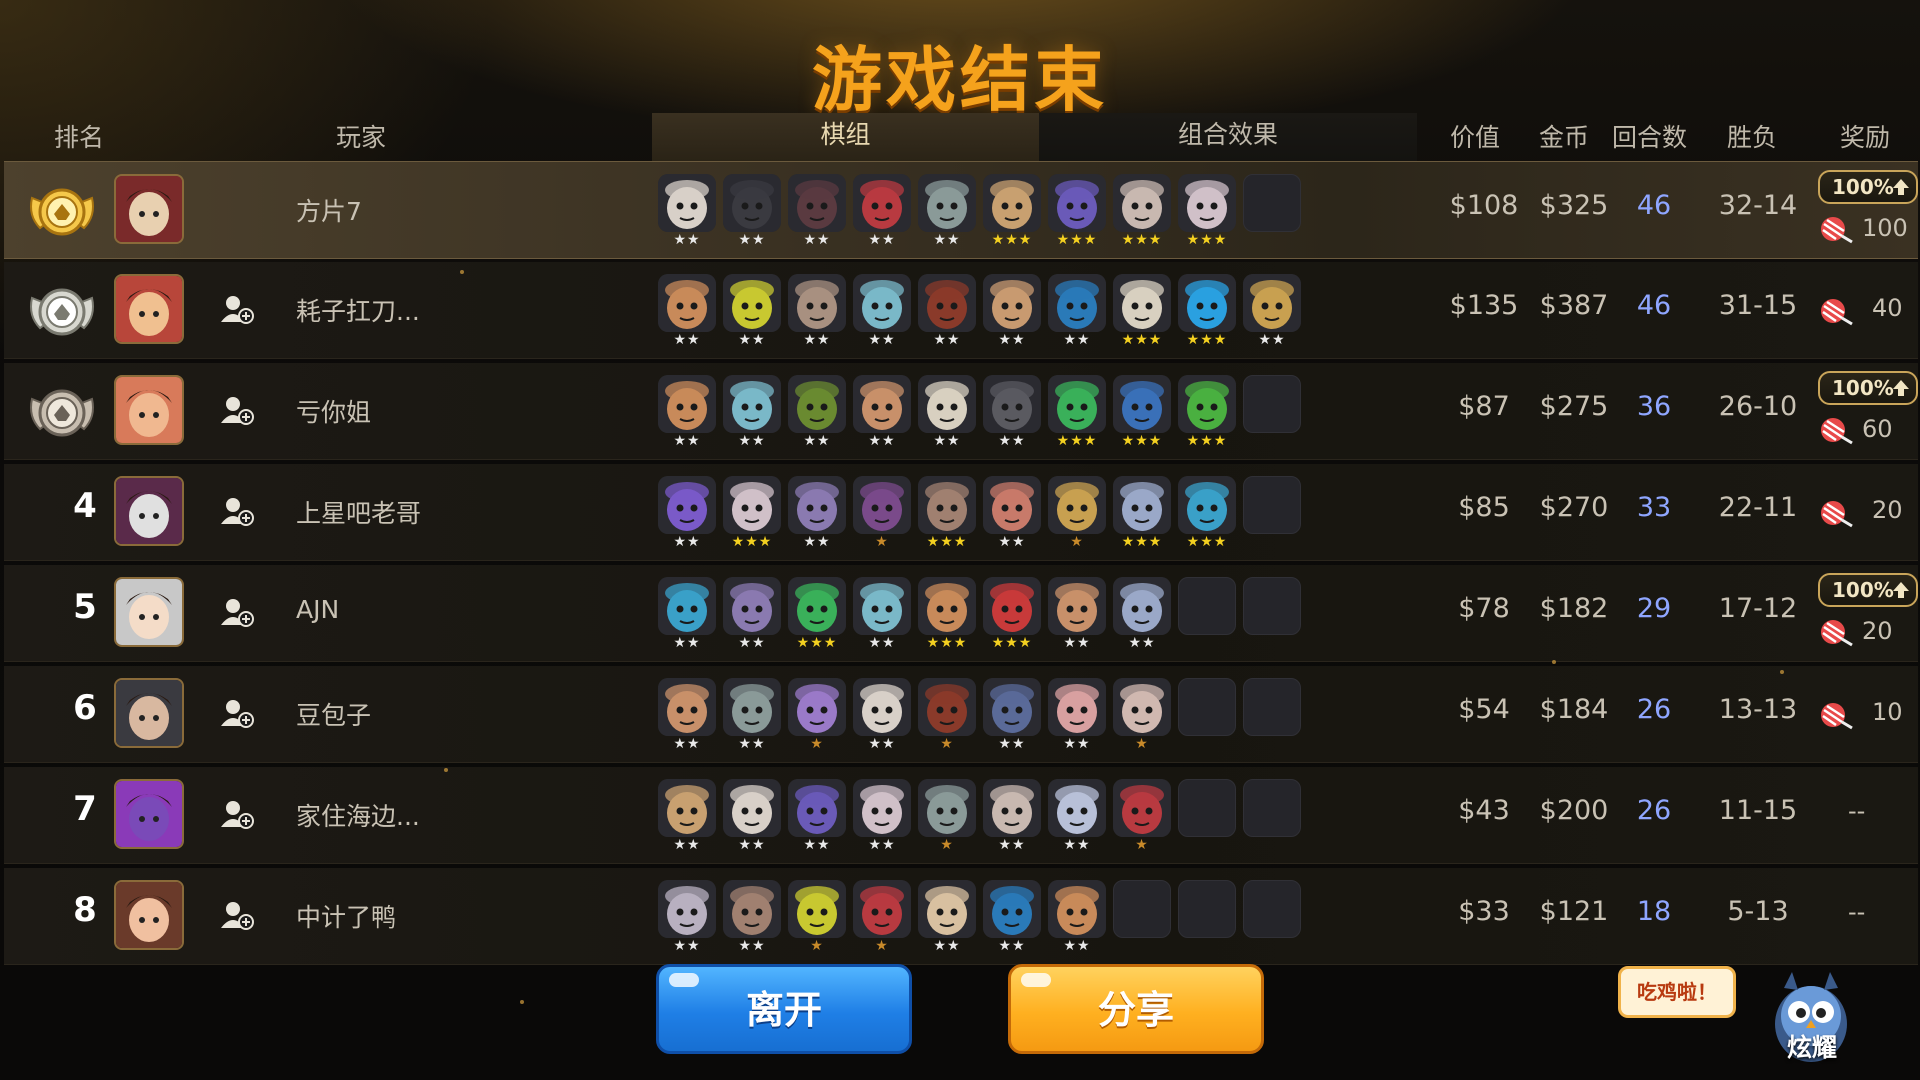 Image resolution: width=1920 pixels, height=1080 pixels. Describe the element at coordinates (784, 1009) in the screenshot. I see `leave-button: 离开` at that location.